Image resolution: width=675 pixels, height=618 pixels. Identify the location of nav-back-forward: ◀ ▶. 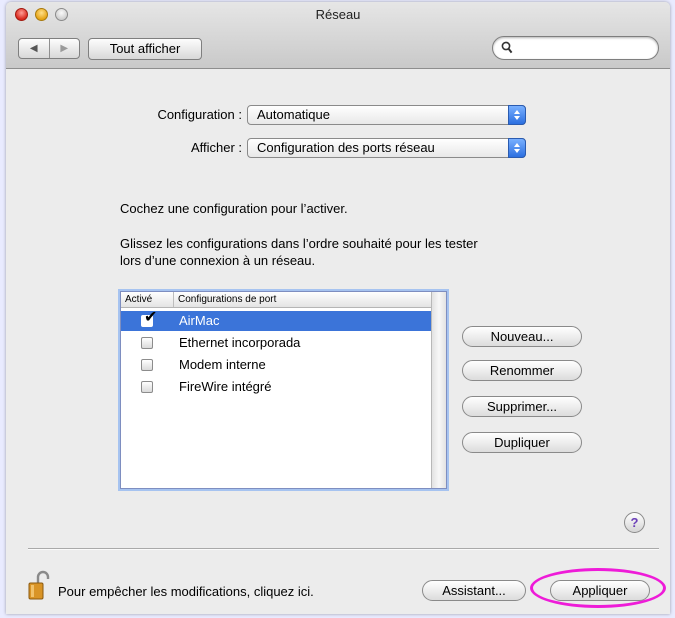
(49, 48).